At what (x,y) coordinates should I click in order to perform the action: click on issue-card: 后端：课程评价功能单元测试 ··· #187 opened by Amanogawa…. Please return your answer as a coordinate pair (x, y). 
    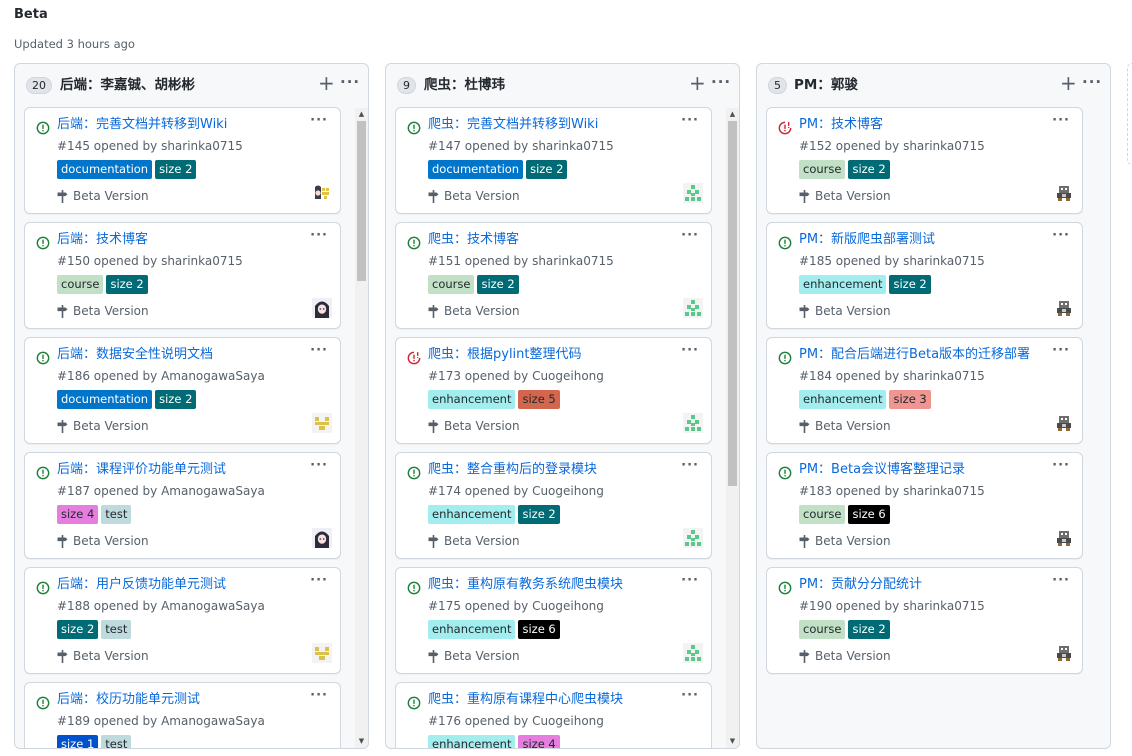
    Looking at the image, I should click on (182, 505).